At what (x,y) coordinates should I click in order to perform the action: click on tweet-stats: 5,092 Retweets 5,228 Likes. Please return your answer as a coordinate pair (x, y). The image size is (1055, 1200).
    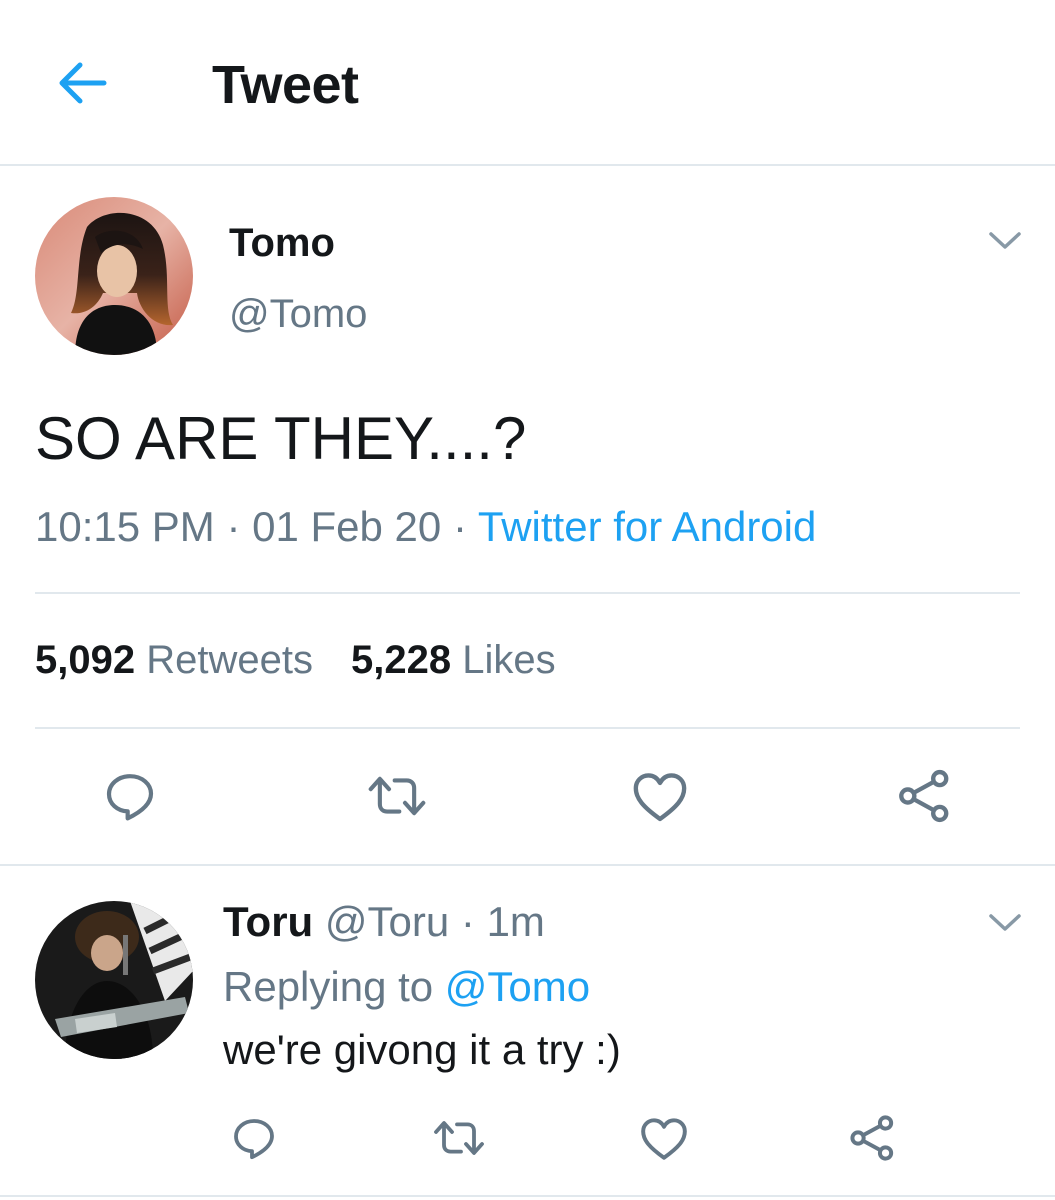
    Looking at the image, I should click on (295, 660).